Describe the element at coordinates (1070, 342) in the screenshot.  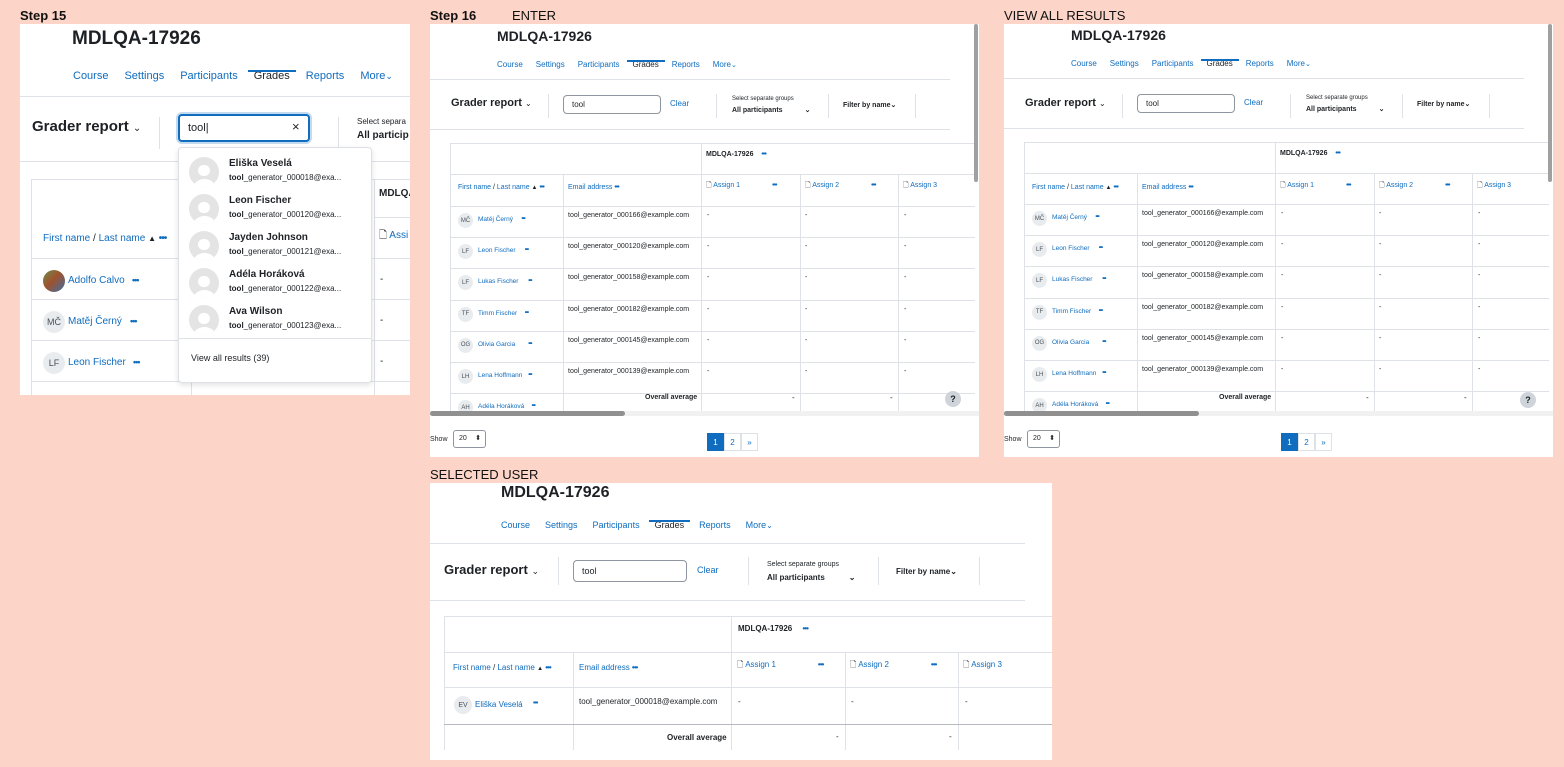
I see `user-name-link: Olivia Garcia` at that location.